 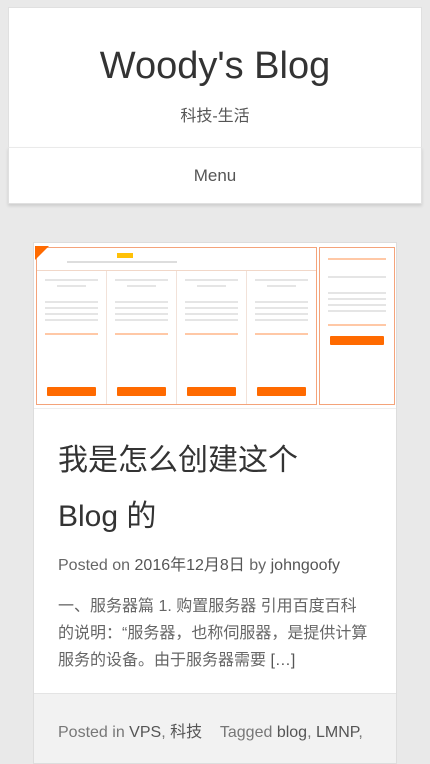 What do you see at coordinates (215, 66) in the screenshot?
I see `site-title: Woody's Blog` at bounding box center [215, 66].